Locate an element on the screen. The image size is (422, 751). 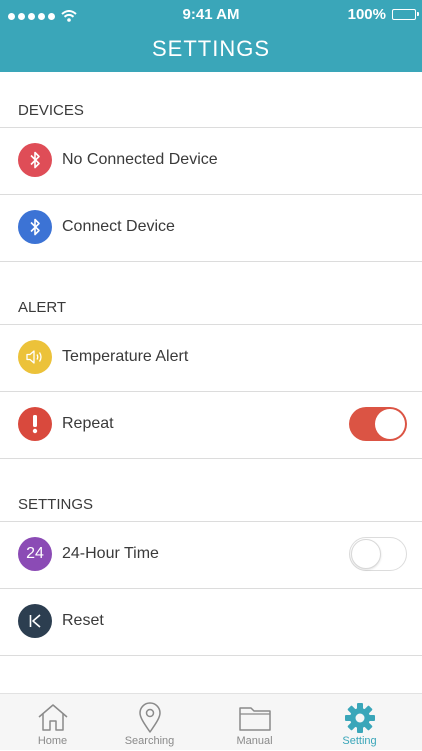
battery-status: 100% is located at coordinates (383, 14).